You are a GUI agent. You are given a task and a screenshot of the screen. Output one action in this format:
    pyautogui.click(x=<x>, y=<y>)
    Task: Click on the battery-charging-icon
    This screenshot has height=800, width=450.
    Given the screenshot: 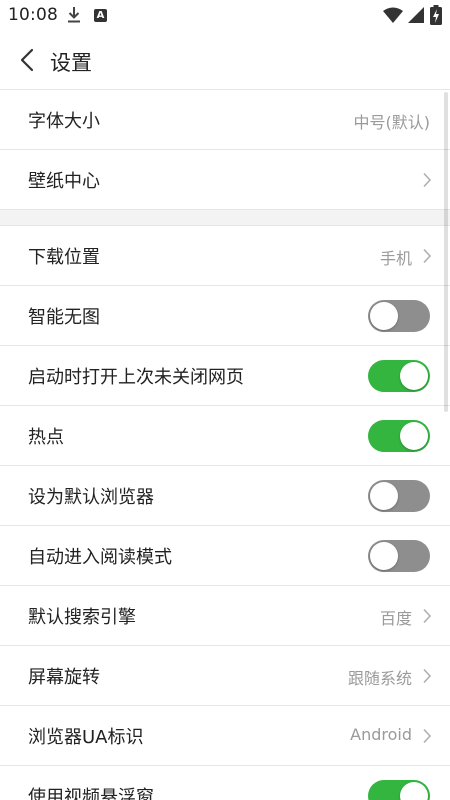 What is the action you would take?
    pyautogui.click(x=436, y=15)
    